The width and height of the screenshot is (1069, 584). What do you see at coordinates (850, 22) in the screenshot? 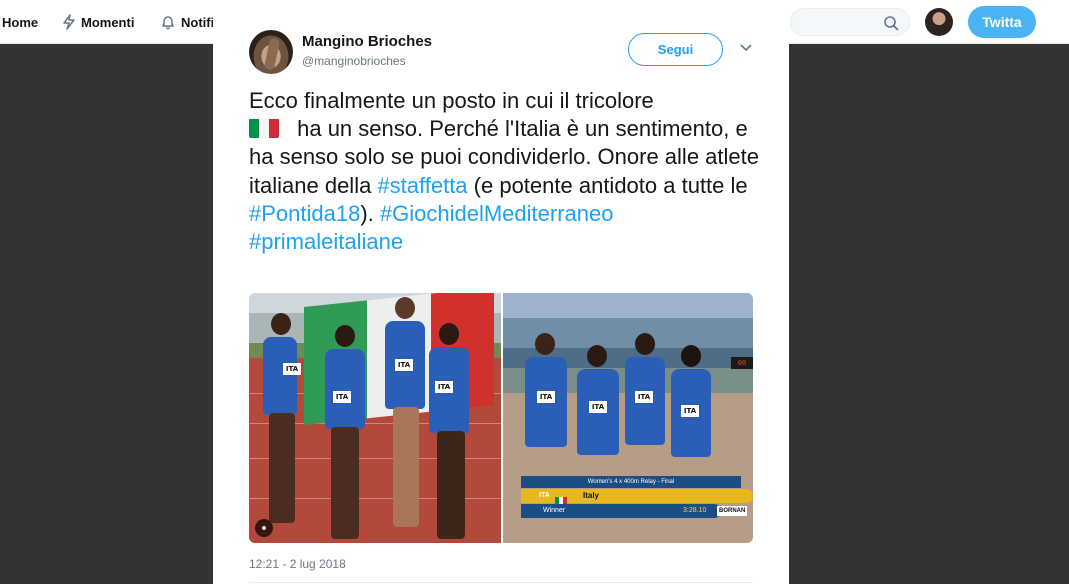
I see `search-input` at bounding box center [850, 22].